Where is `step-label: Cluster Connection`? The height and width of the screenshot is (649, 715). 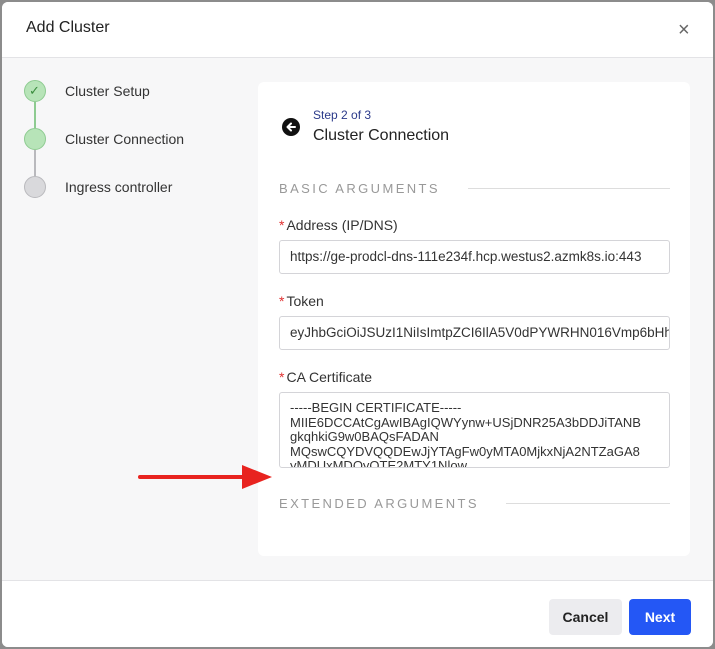
step-label: Cluster Connection is located at coordinates (125, 139).